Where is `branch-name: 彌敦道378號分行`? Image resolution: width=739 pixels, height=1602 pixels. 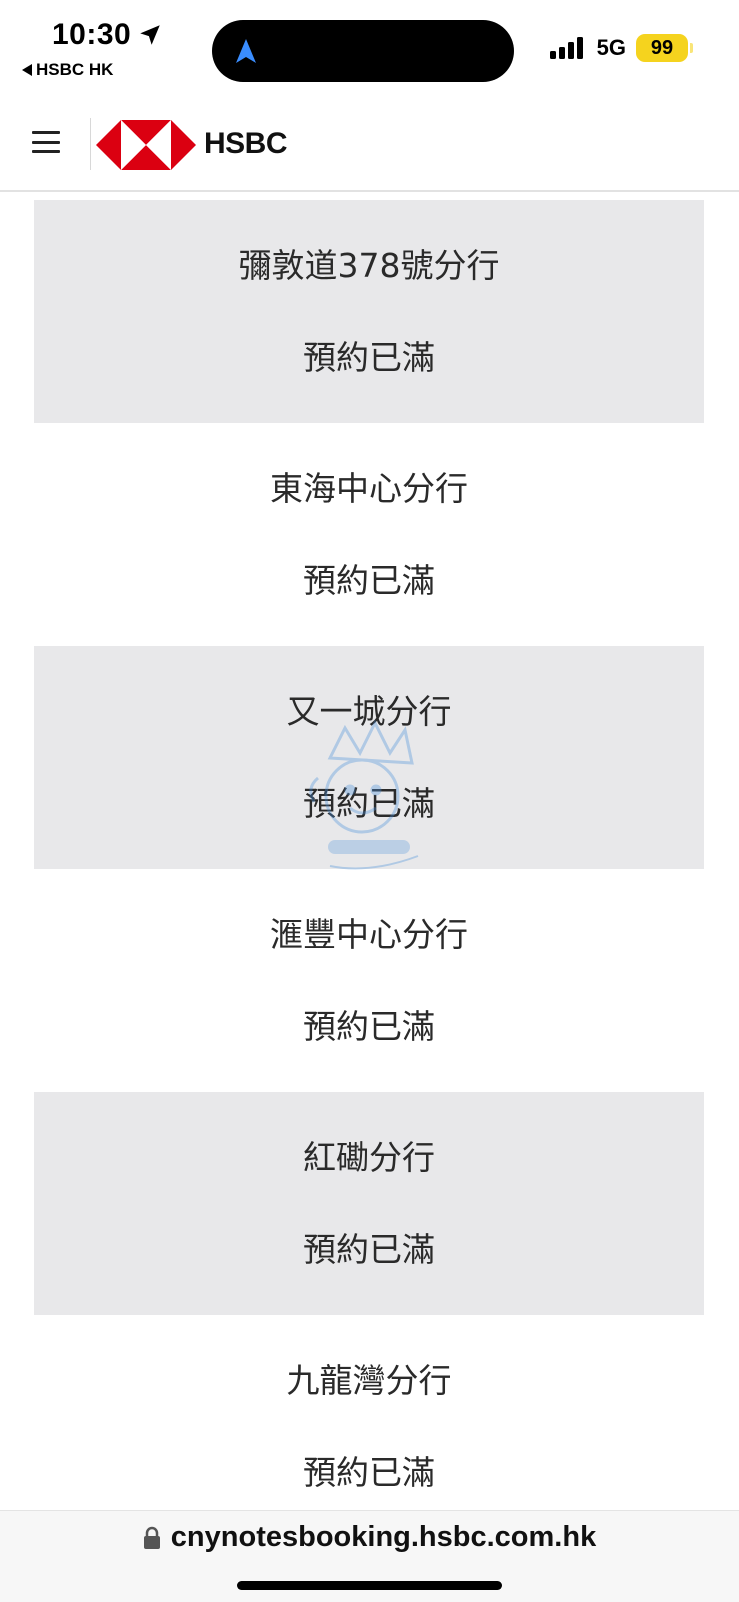
branch-name: 彌敦道378號分行 is located at coordinates (369, 265).